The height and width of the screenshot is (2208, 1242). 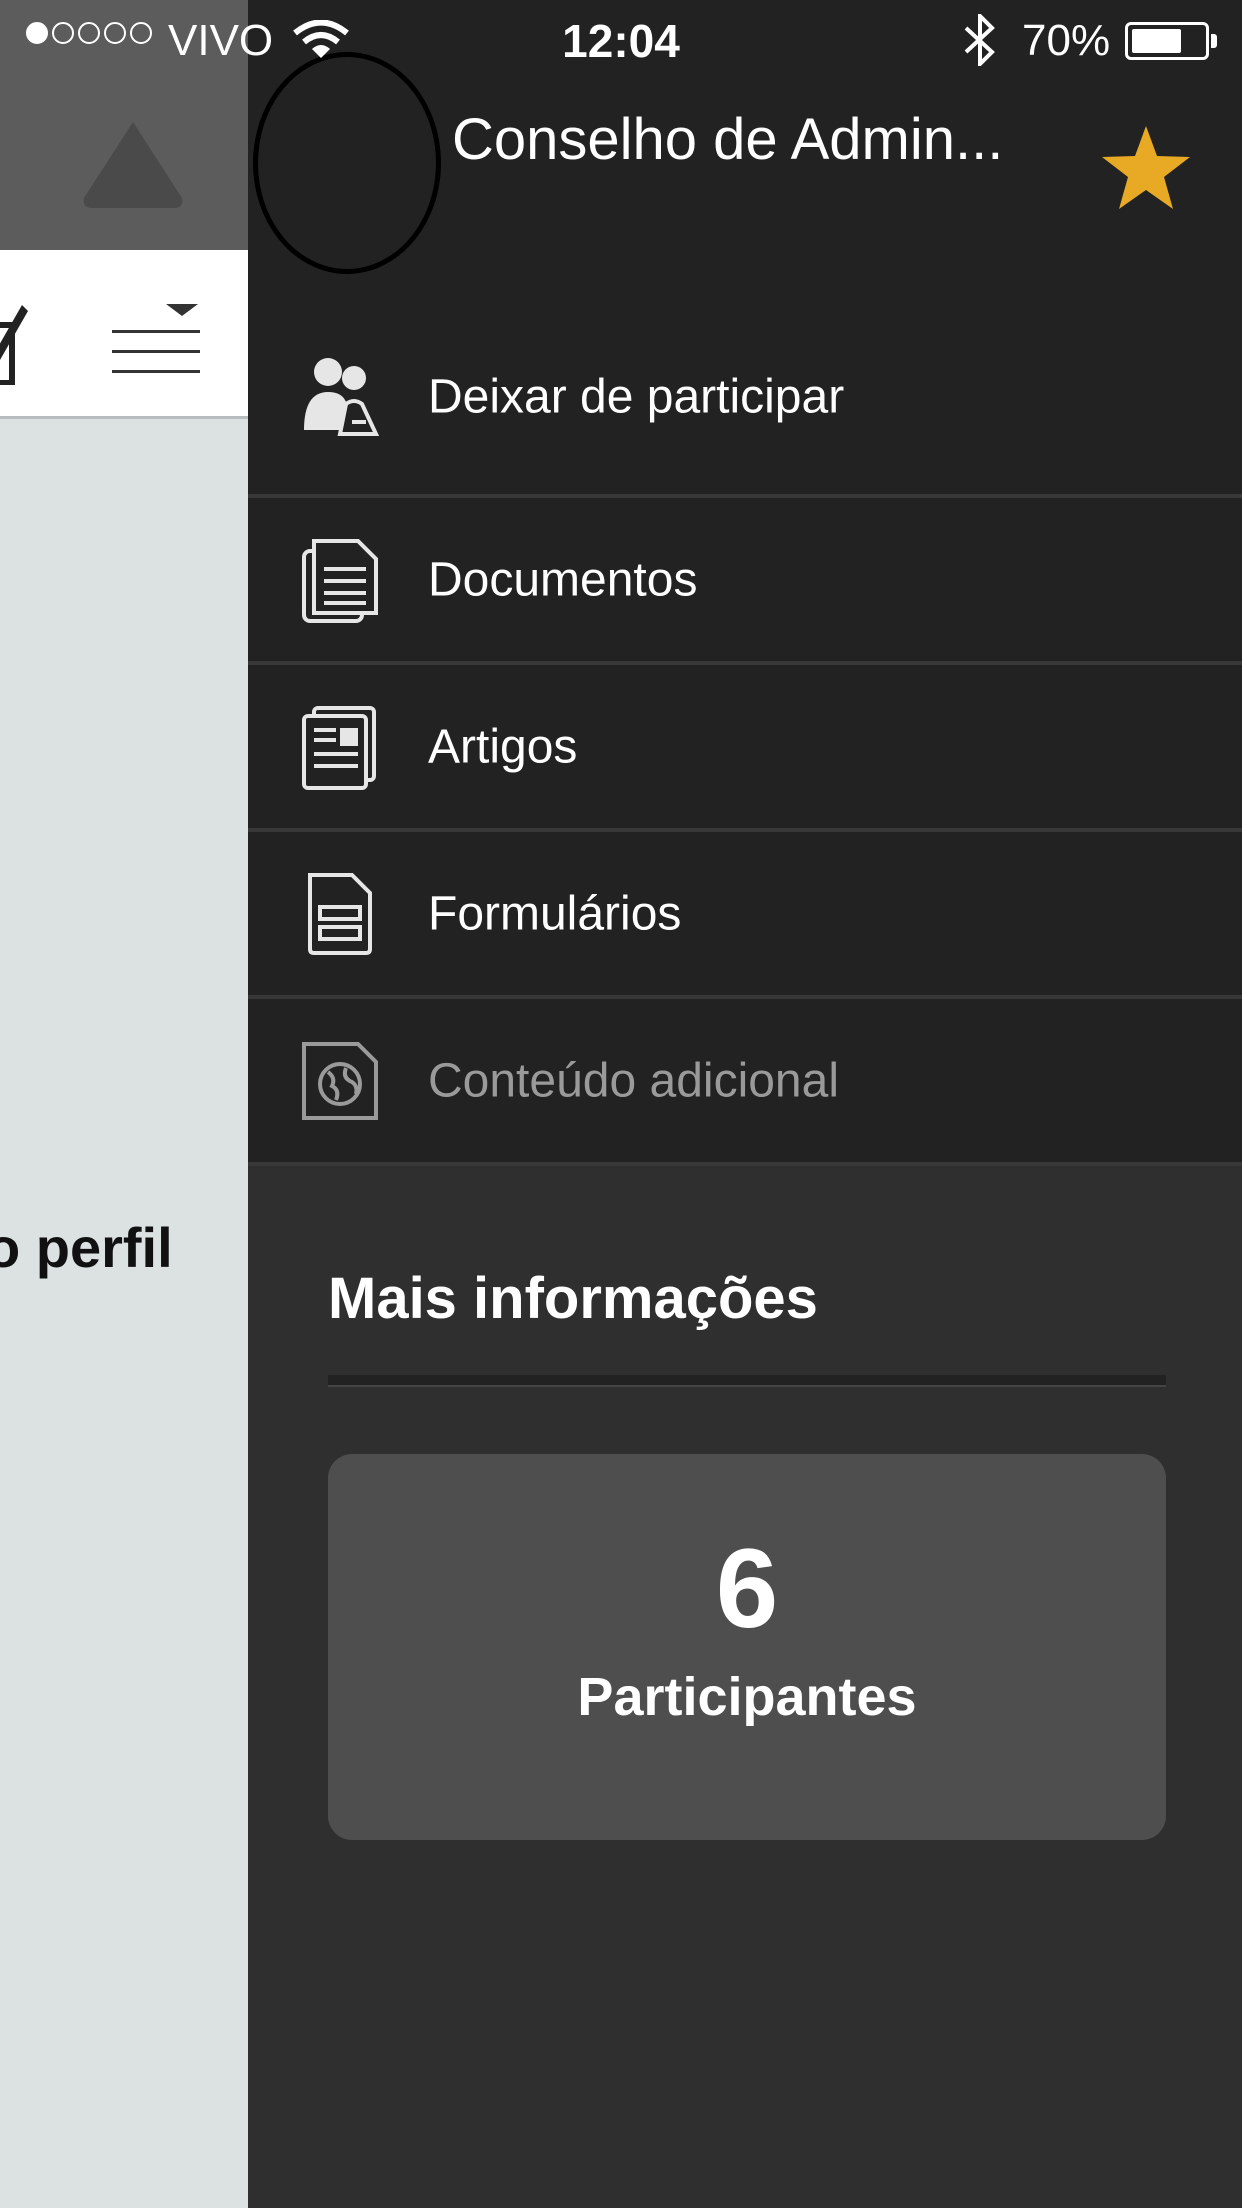 I want to click on edit-icon, so click(x=15, y=340).